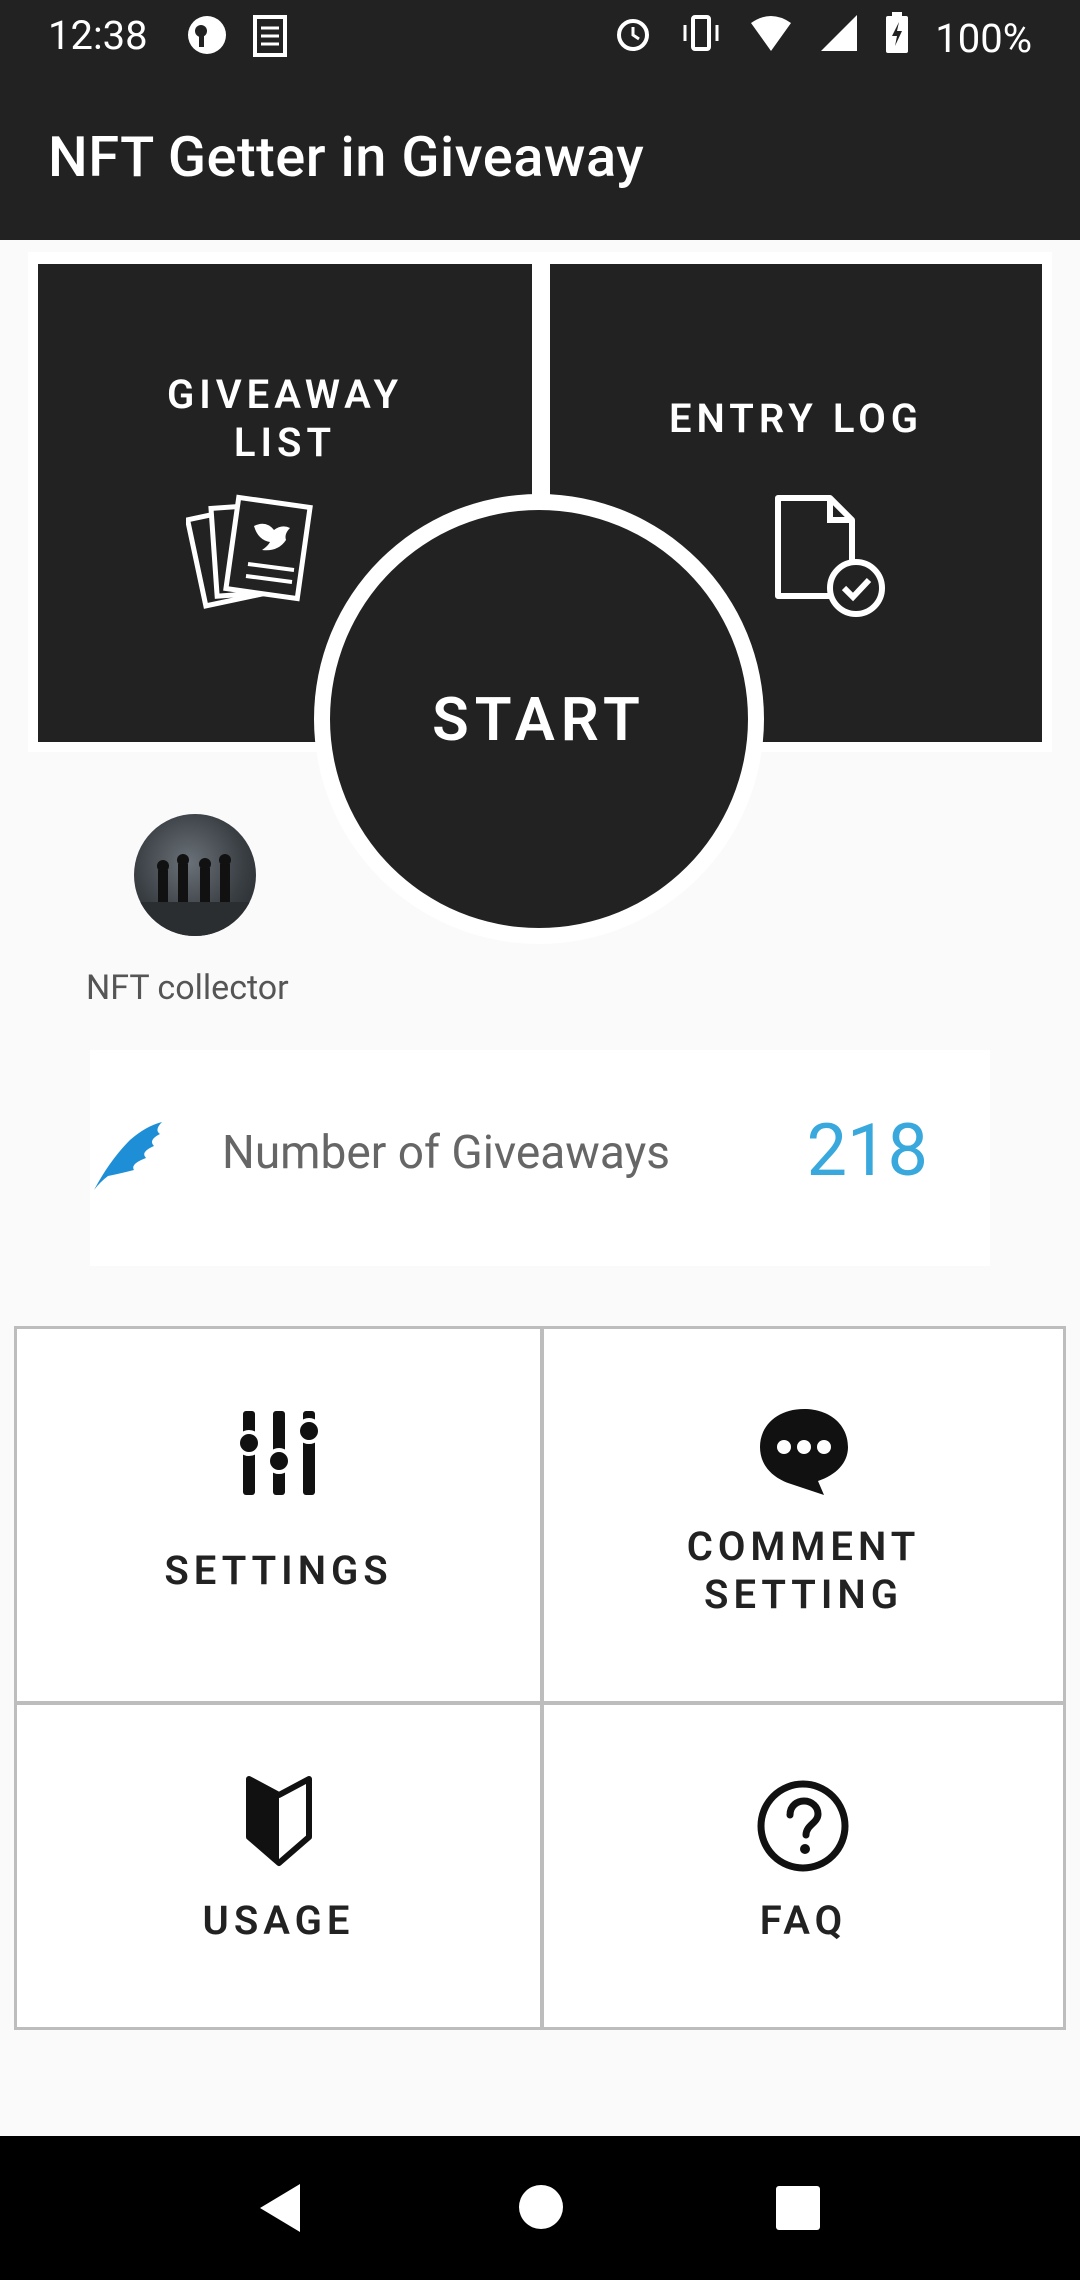 The height and width of the screenshot is (2280, 1080). I want to click on status-bar: 12:38 100%, so click(540, 36).